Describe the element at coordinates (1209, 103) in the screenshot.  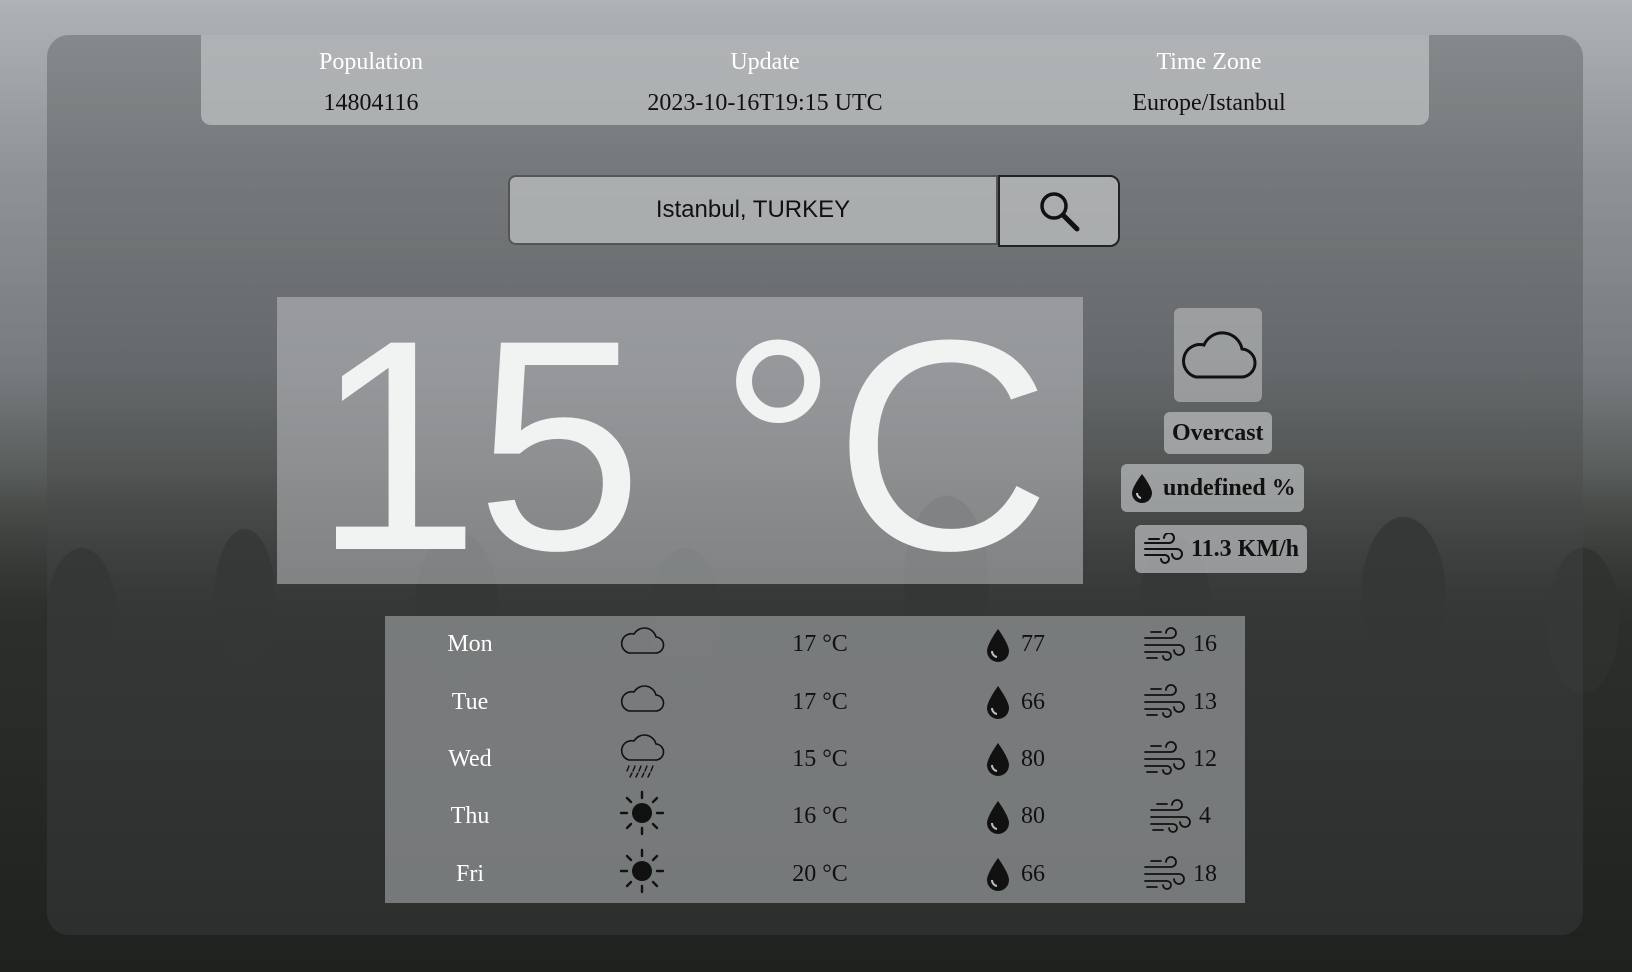
I see `timezone-value: Europe/Istanbul` at that location.